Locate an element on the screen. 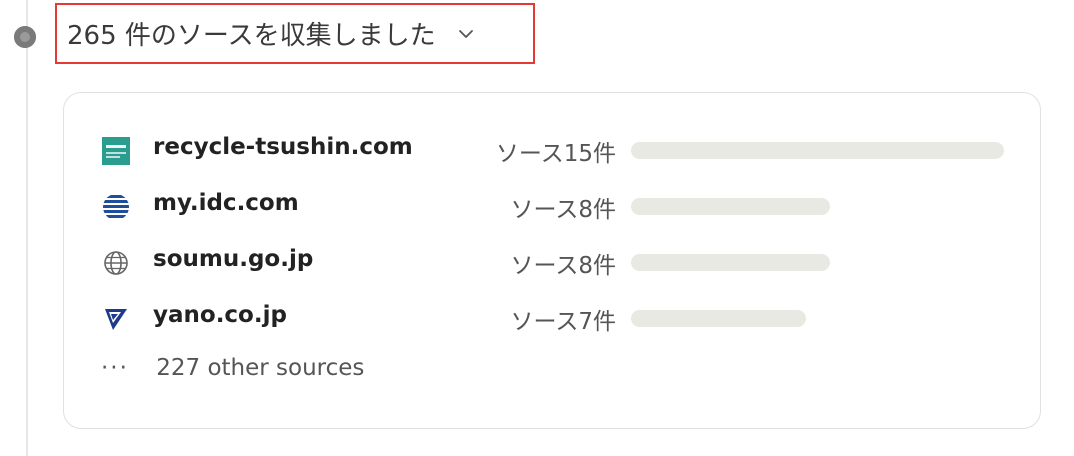 The image size is (1074, 456). timeline-dot is located at coordinates (25, 37).